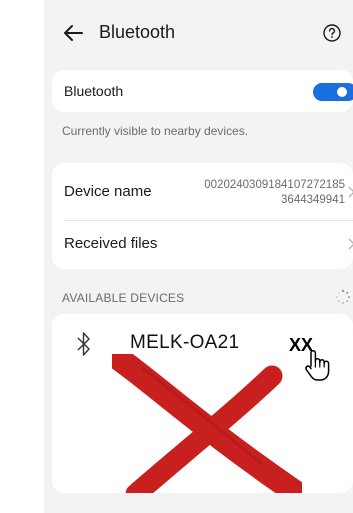 The image size is (353, 513). I want to click on device-name-label: Device name, so click(108, 191).